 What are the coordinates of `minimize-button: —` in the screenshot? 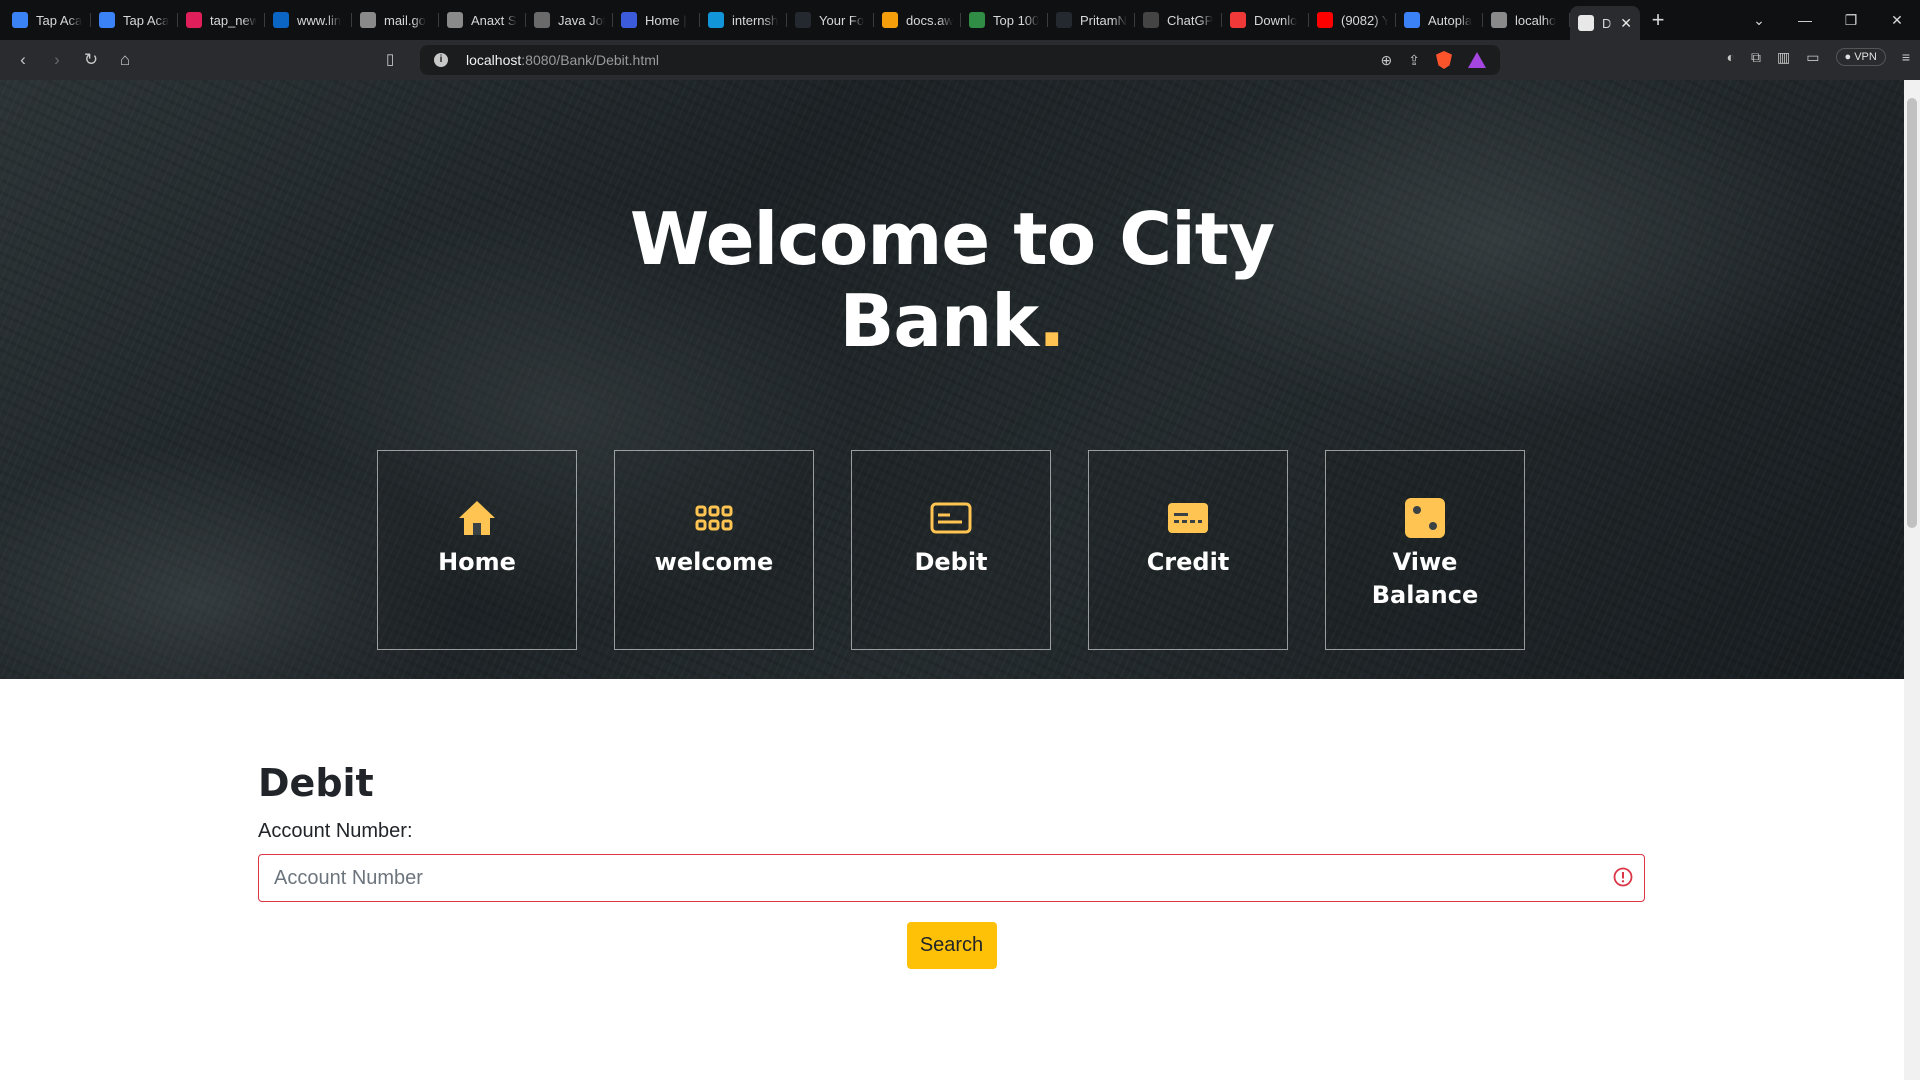 It's located at (1805, 20).